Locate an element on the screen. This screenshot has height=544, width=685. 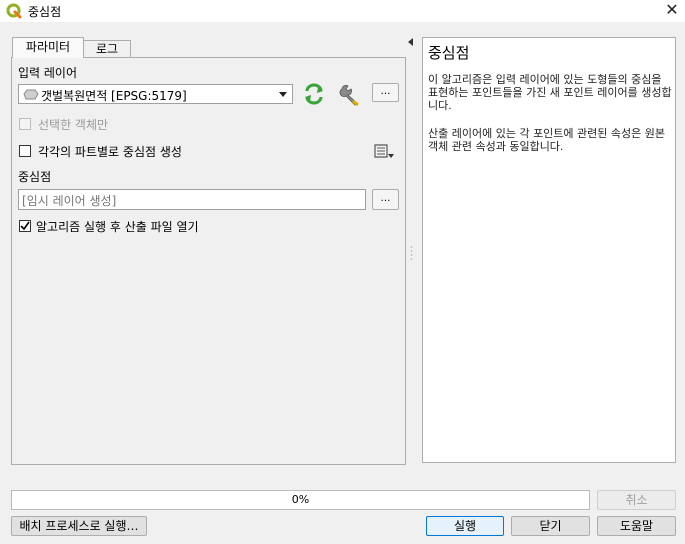
tab-parameters: 파라미터 is located at coordinates (48, 47).